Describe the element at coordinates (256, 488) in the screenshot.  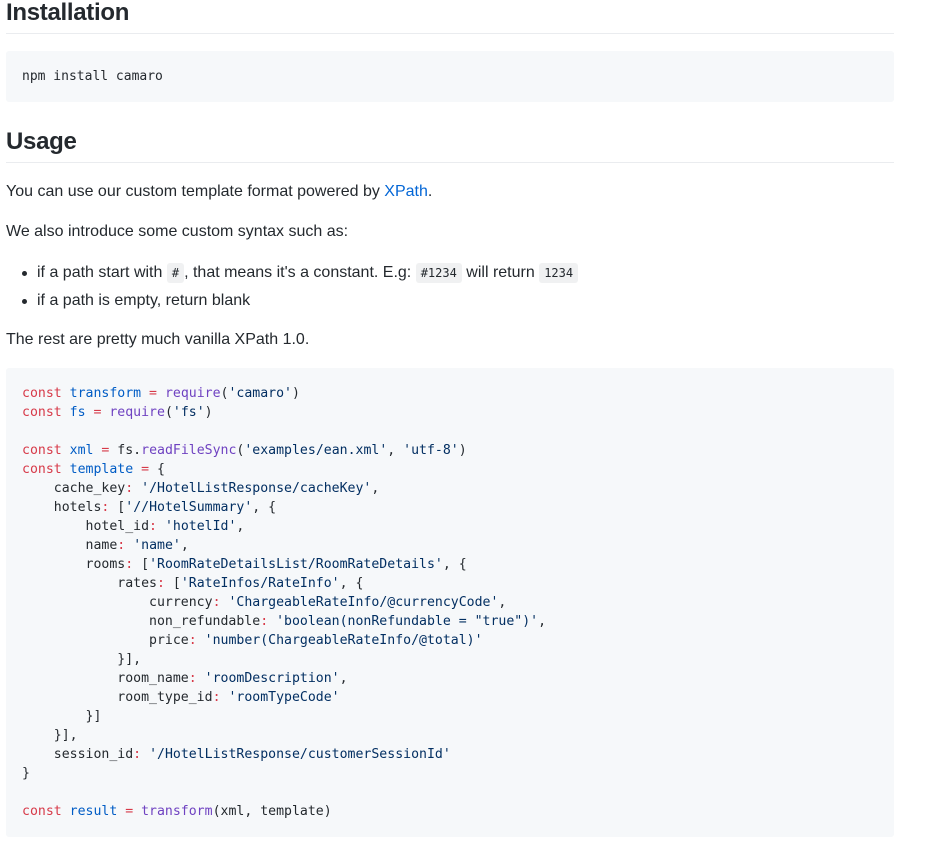
I see `code-token: '/HotelListResponse/cacheKey'` at that location.